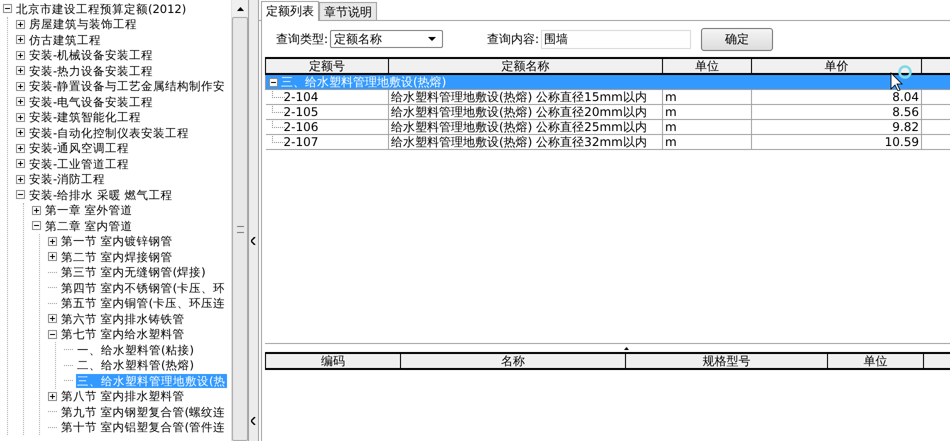  Describe the element at coordinates (513, 361) in the screenshot. I see `column-header: 名称` at that location.